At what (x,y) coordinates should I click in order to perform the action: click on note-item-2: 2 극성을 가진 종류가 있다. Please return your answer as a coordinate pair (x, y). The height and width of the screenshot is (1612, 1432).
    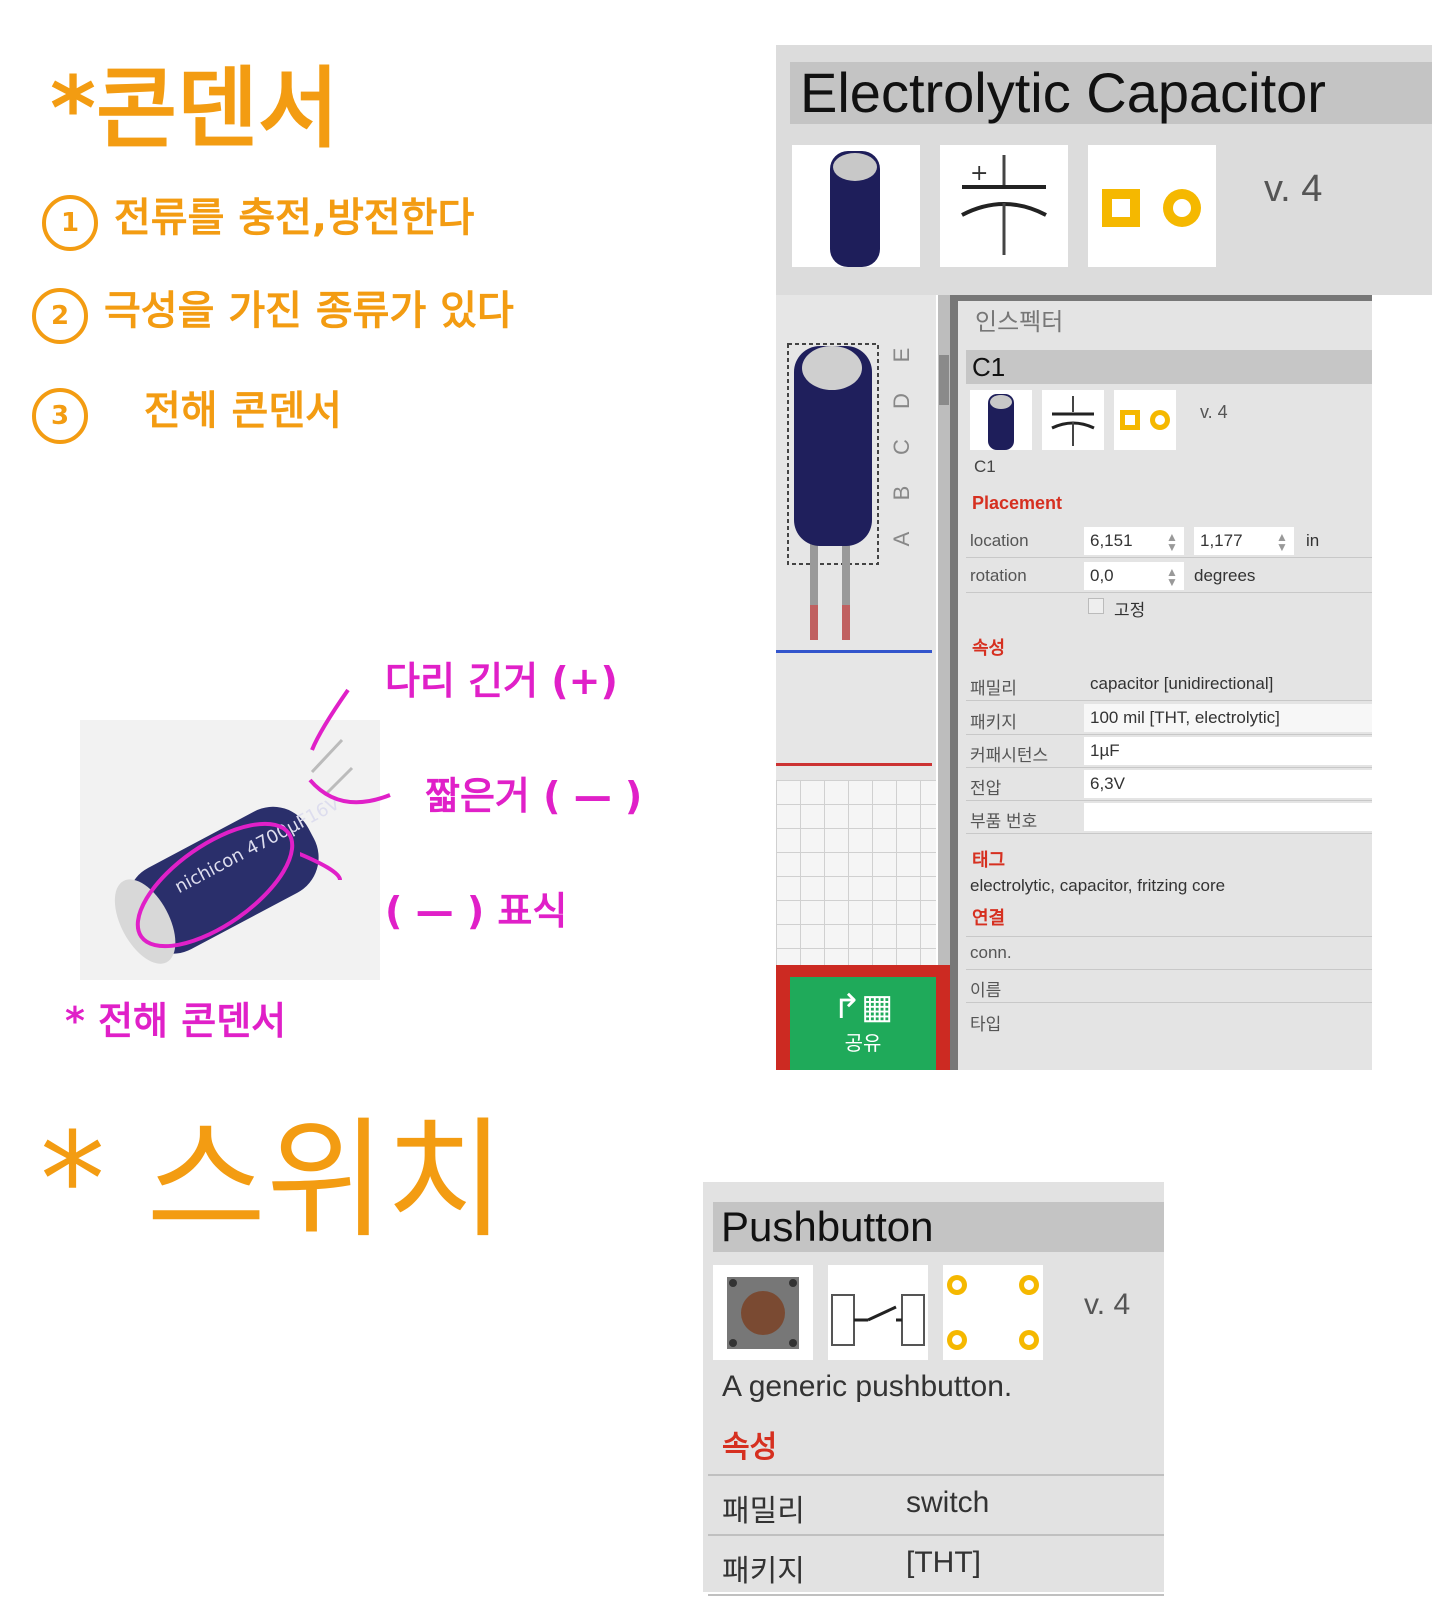
    Looking at the image, I should click on (273, 311).